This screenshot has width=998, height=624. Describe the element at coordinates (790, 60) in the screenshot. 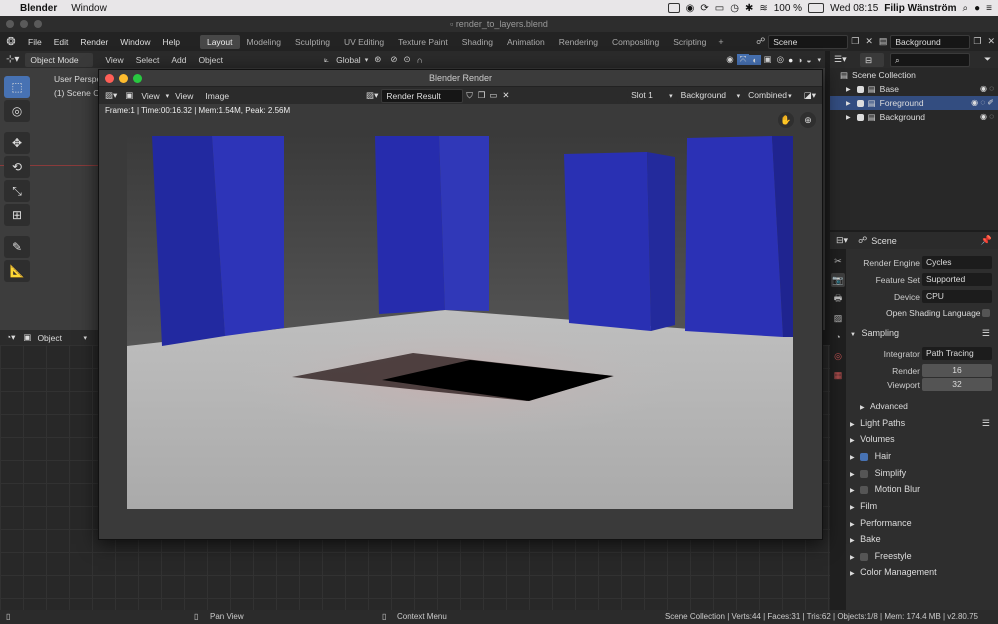

I see `shading-solid-icon: ●` at that location.